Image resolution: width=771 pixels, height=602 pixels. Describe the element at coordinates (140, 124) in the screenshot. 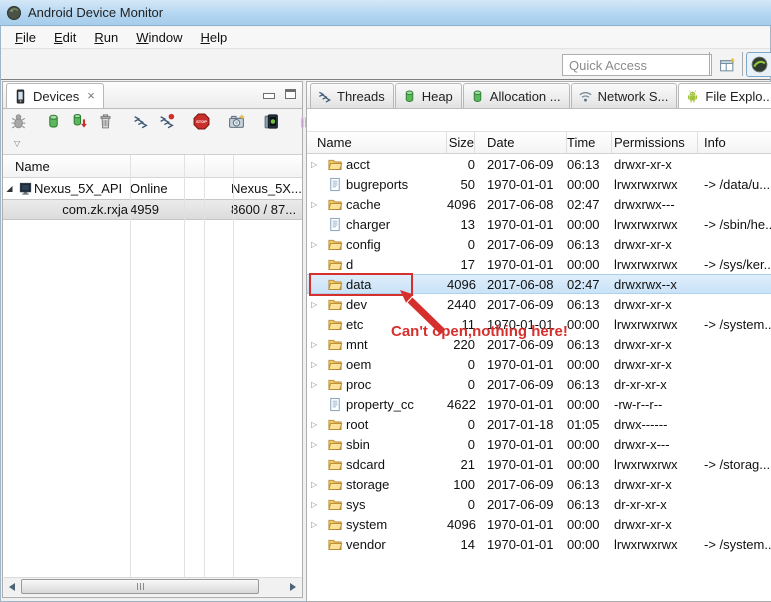

I see `update-threads-button` at that location.